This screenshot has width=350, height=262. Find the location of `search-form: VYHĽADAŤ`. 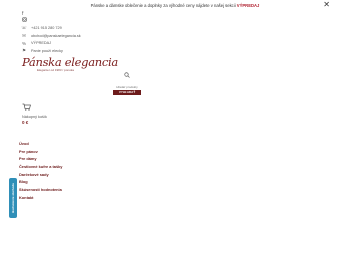

search-form: VYHĽADAŤ is located at coordinates (127, 83).